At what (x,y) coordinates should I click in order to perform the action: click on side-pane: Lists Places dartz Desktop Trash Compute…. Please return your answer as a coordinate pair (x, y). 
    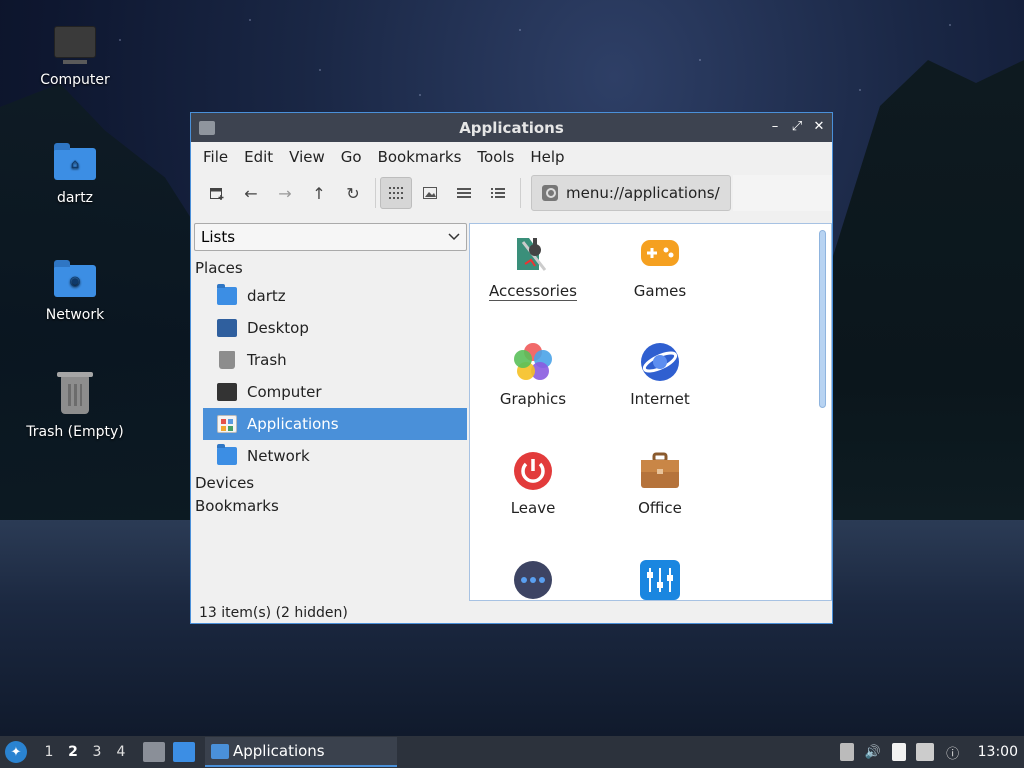
    Looking at the image, I should click on (330, 412).